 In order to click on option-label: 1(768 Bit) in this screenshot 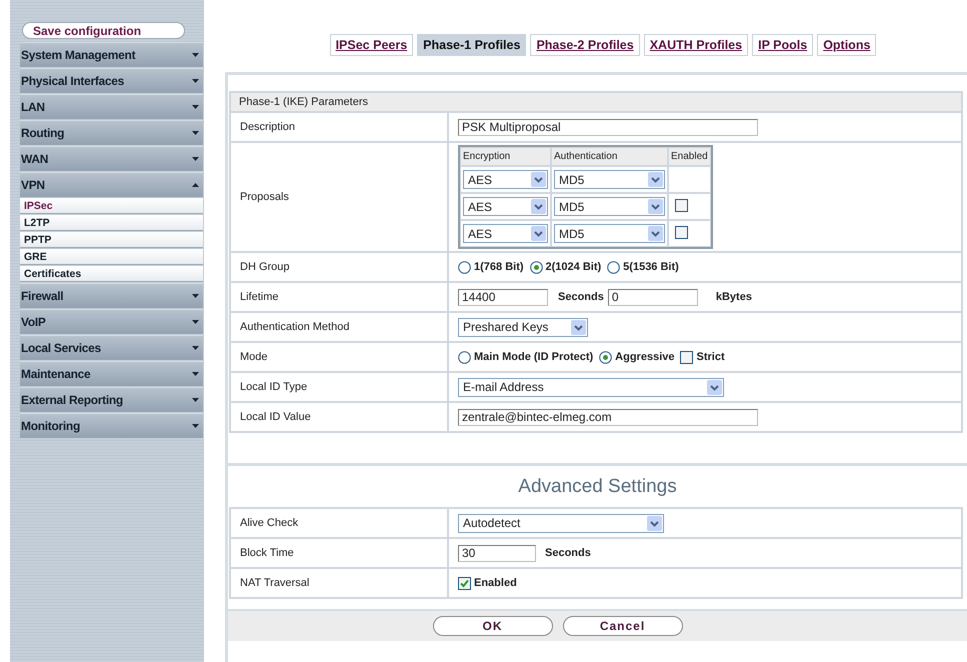, I will do `click(499, 267)`.